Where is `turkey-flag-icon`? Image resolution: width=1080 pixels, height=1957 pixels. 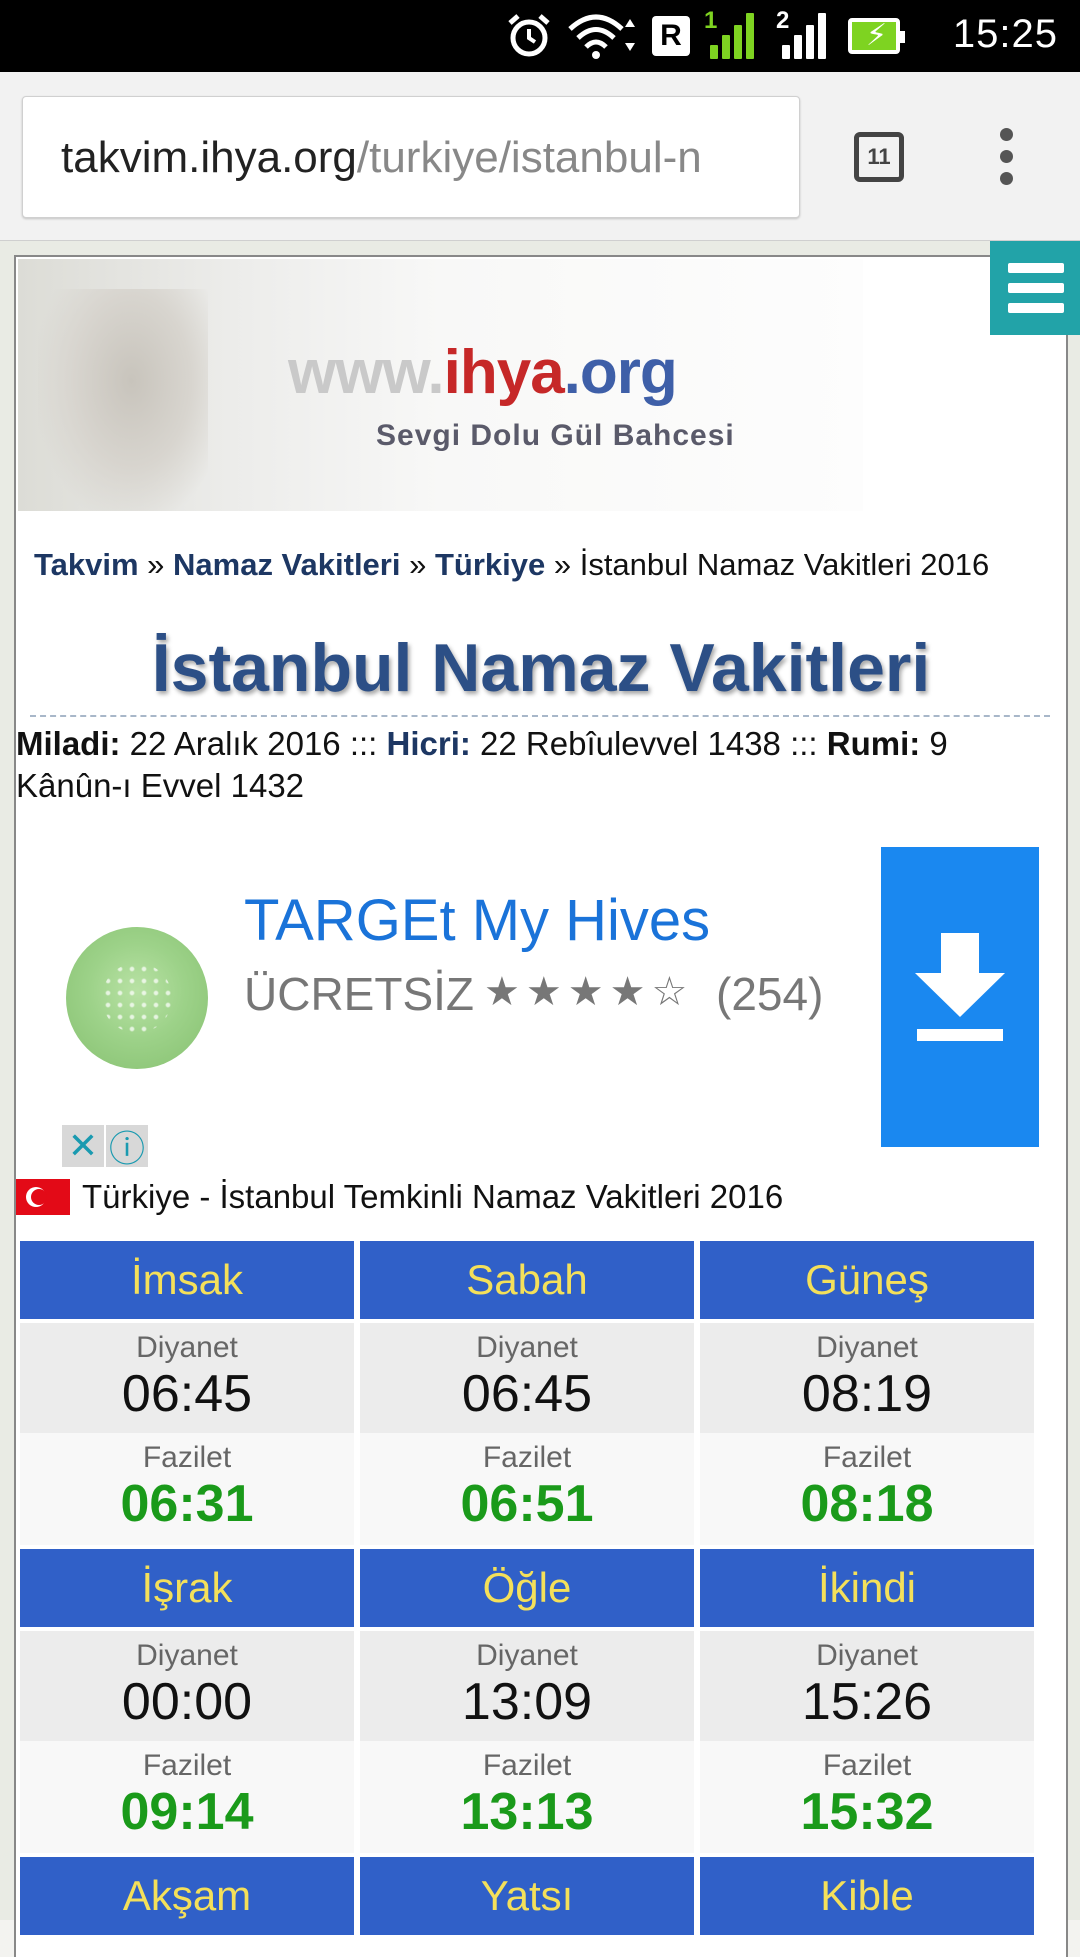
turkey-flag-icon is located at coordinates (43, 1197).